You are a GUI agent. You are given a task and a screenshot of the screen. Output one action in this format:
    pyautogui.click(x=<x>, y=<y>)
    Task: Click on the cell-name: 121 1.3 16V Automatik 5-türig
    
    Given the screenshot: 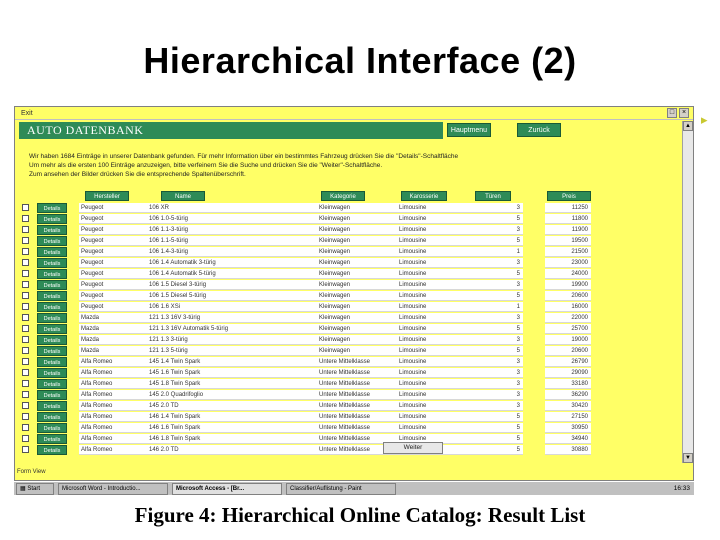 What is the action you would take?
    pyautogui.click(x=233, y=329)
    